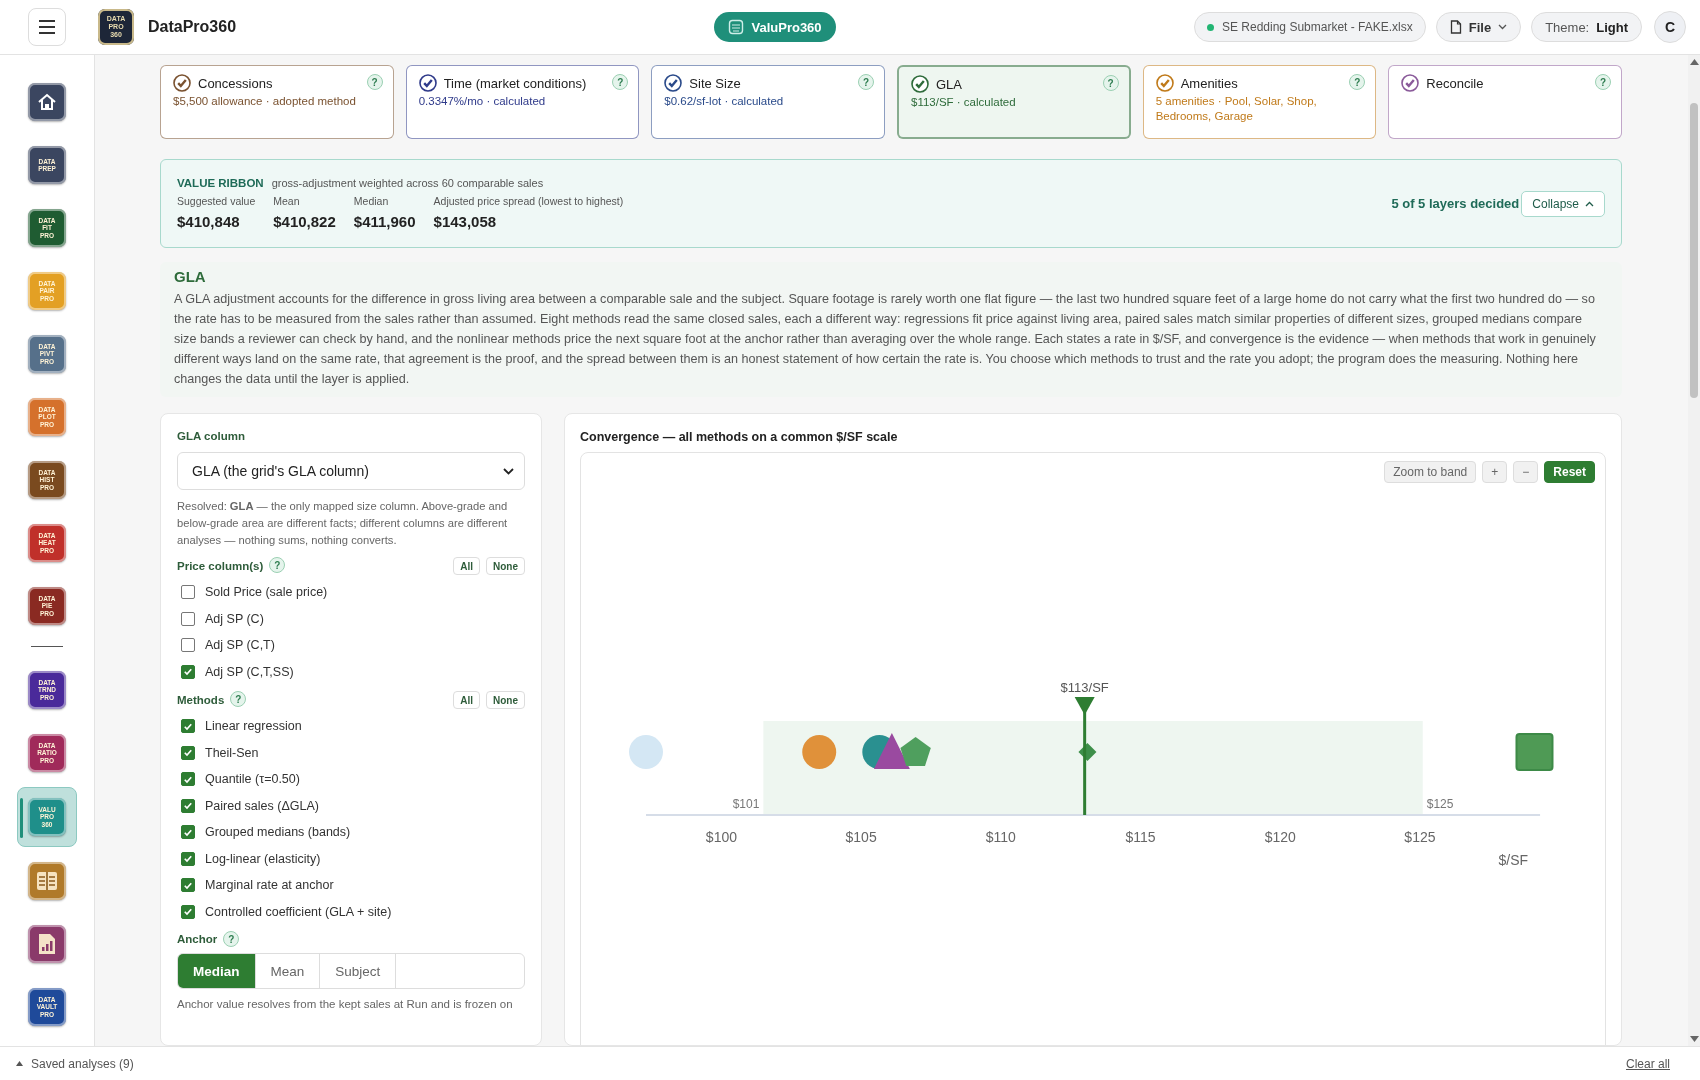 The width and height of the screenshot is (1700, 1080). Describe the element at coordinates (269, 885) in the screenshot. I see `checkbox-label: Marginal rate at anchor` at that location.